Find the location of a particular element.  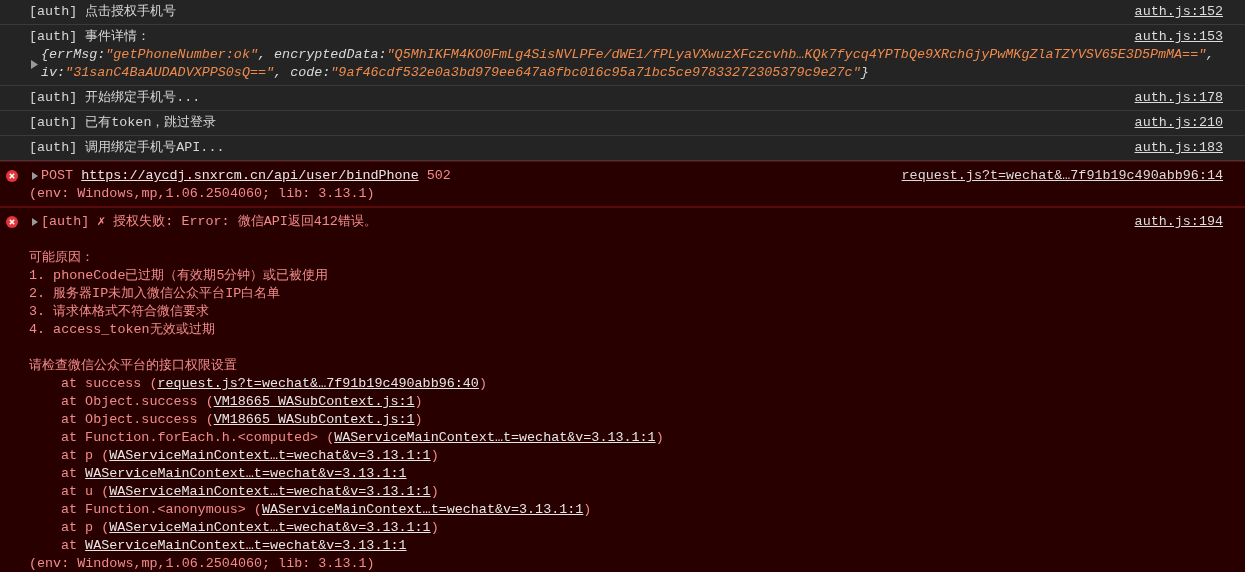

request-url-link: https://aycdj.snxrcm.cn/api/user/bindPhone is located at coordinates (250, 175).